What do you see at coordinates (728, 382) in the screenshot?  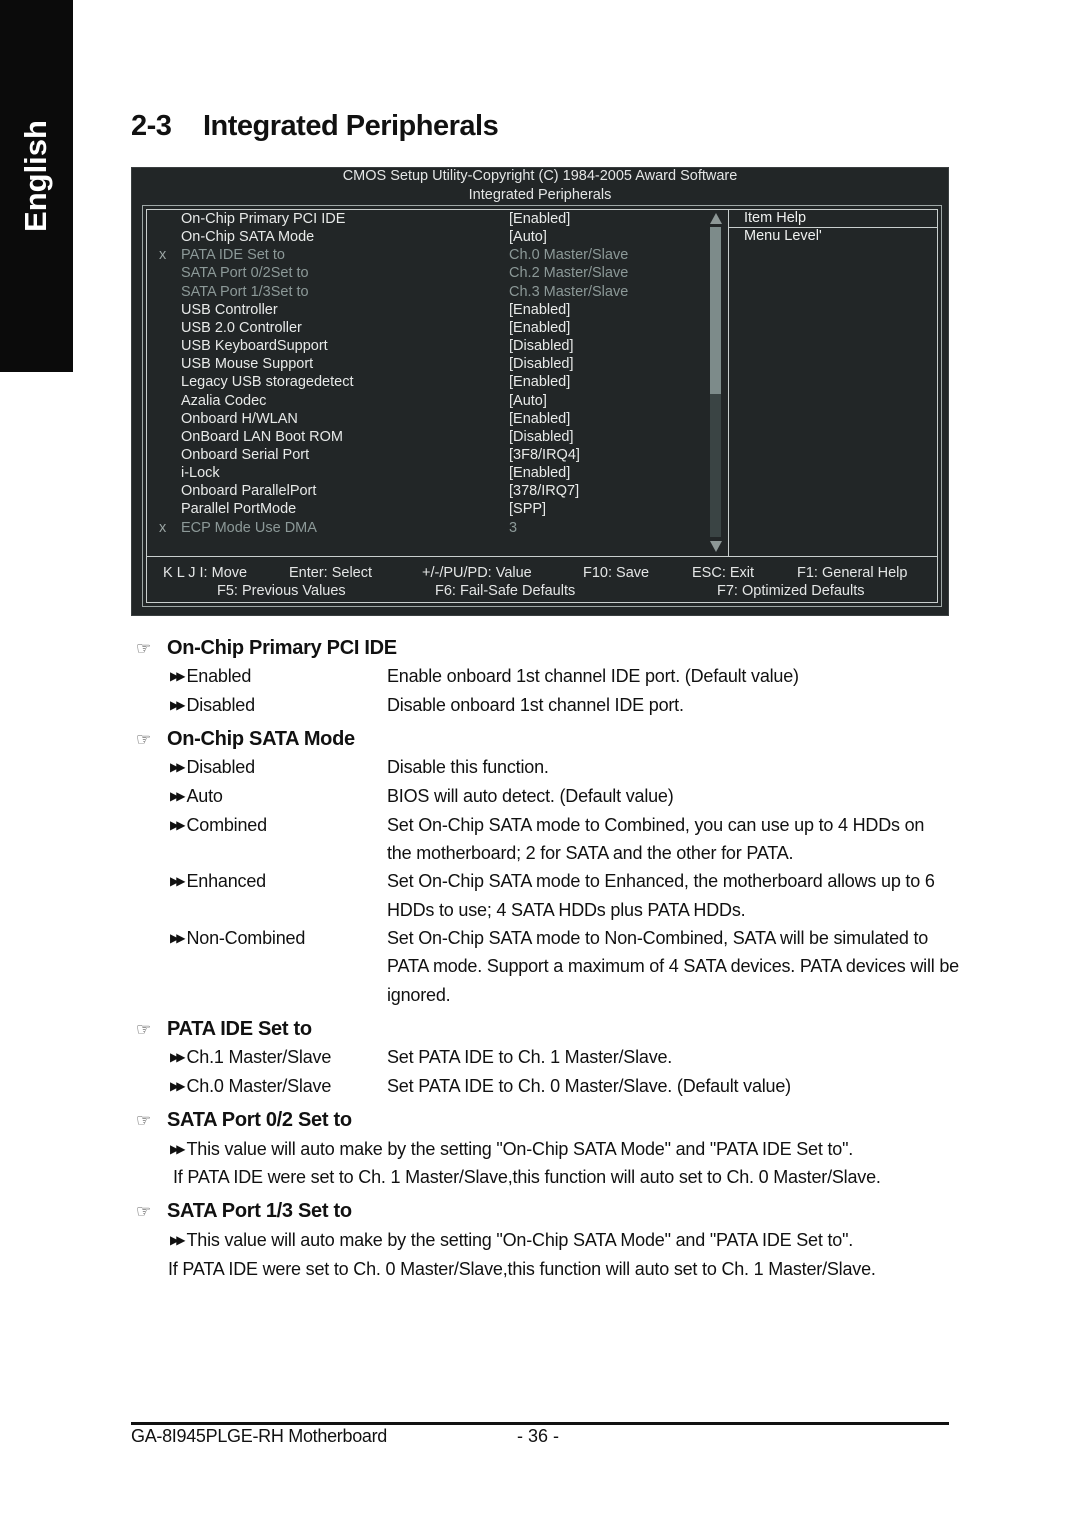 I see `bios-divider-vertical` at bounding box center [728, 382].